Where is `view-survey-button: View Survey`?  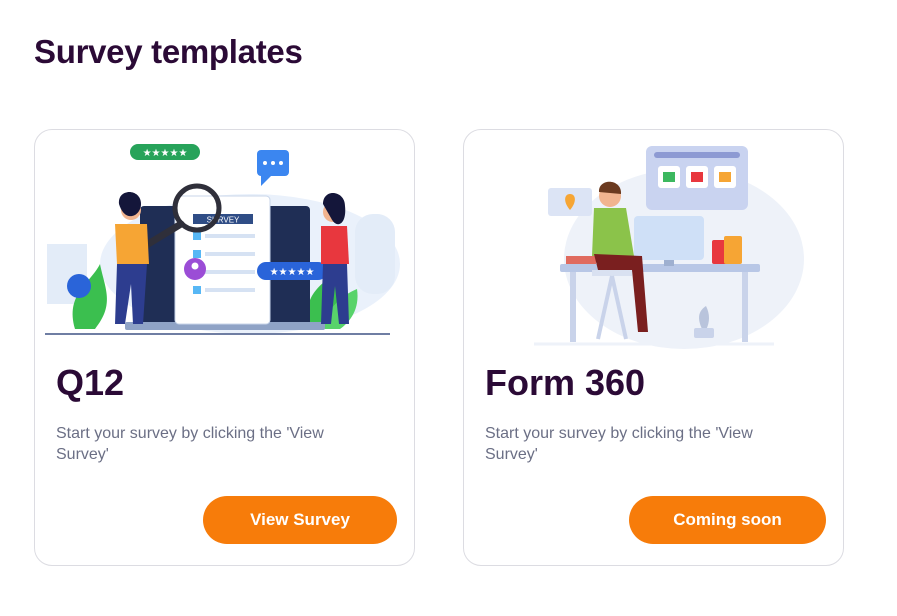
view-survey-button: View Survey is located at coordinates (300, 520).